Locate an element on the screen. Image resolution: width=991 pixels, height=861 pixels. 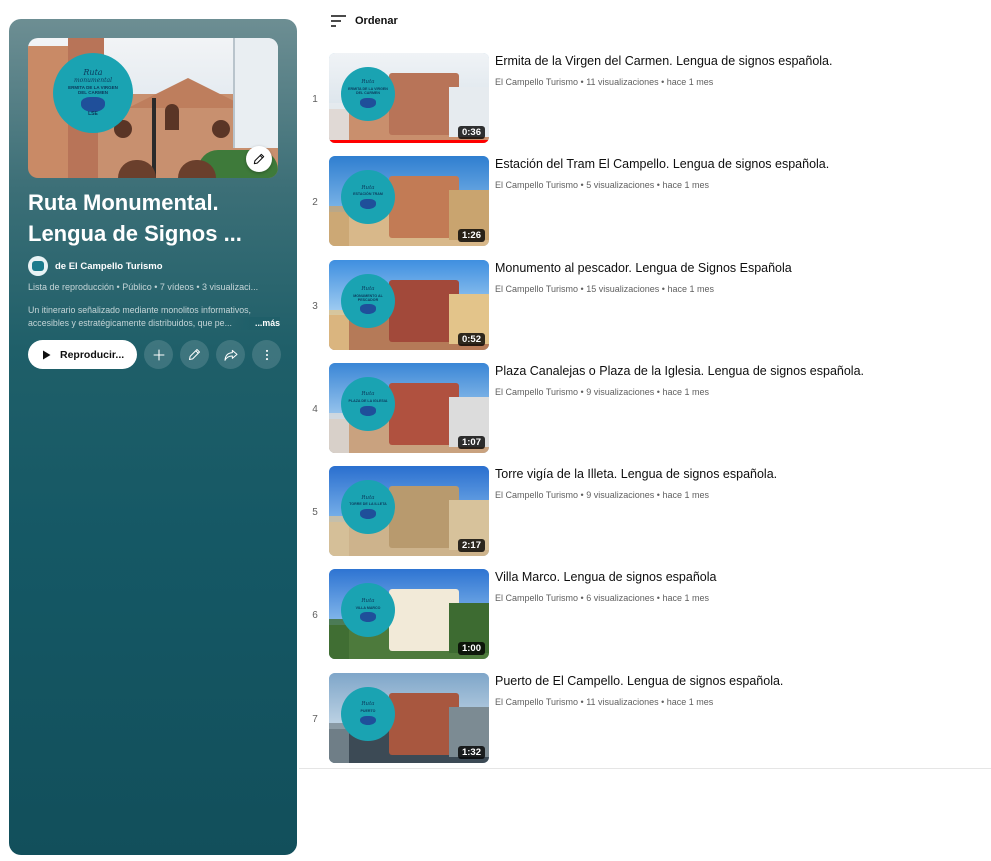
edit-playlist-button is located at coordinates (194, 354).